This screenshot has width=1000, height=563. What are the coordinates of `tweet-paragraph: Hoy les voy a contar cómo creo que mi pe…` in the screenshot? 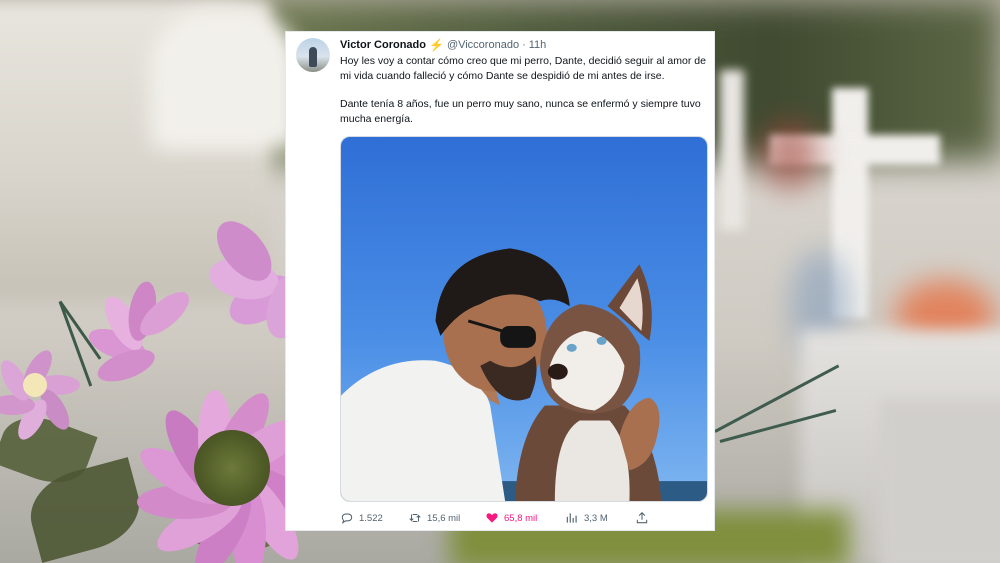 It's located at (523, 68).